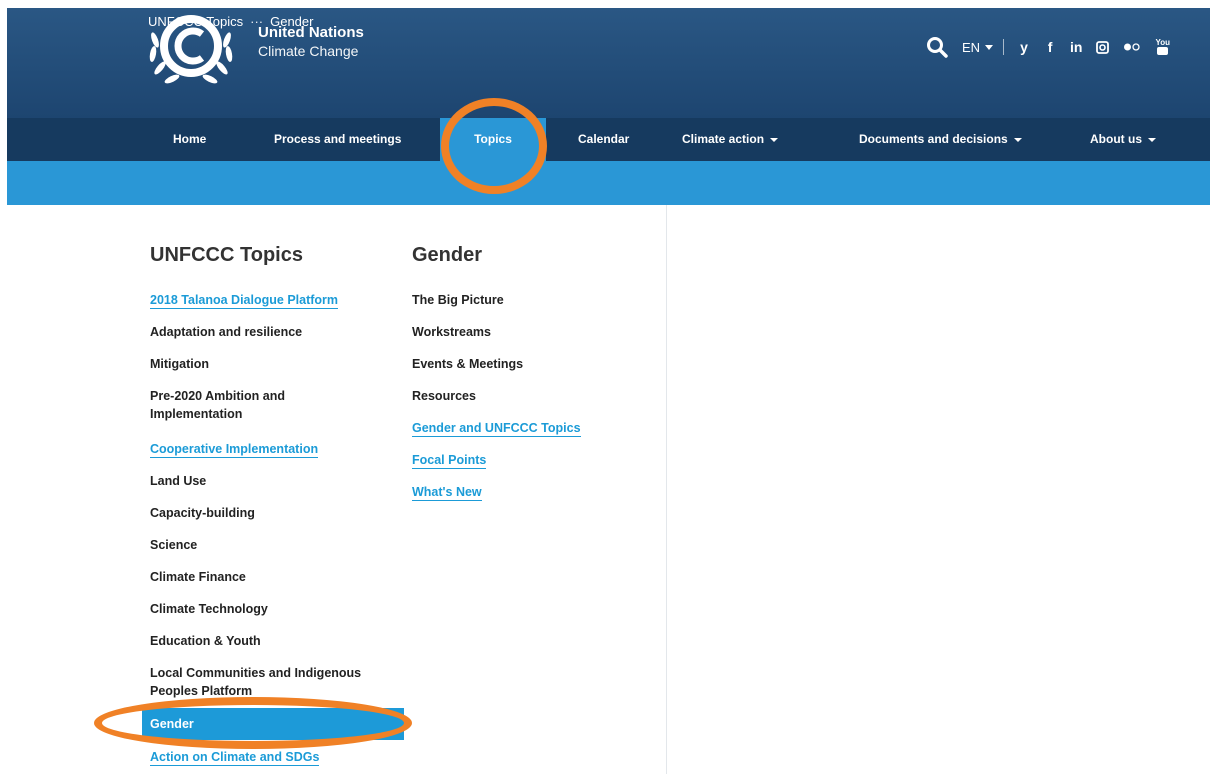  Describe the element at coordinates (235, 758) in the screenshot. I see `menu-item-label: Action on Climate and SDGs` at that location.